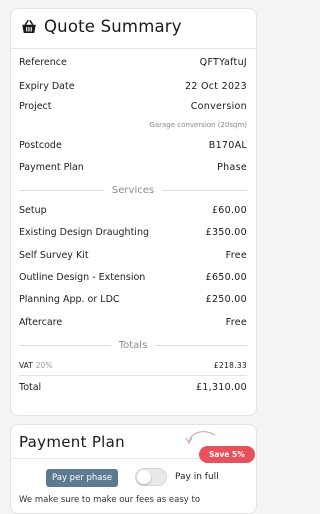  Describe the element at coordinates (43, 62) in the screenshot. I see `reference-label: Reference` at that location.